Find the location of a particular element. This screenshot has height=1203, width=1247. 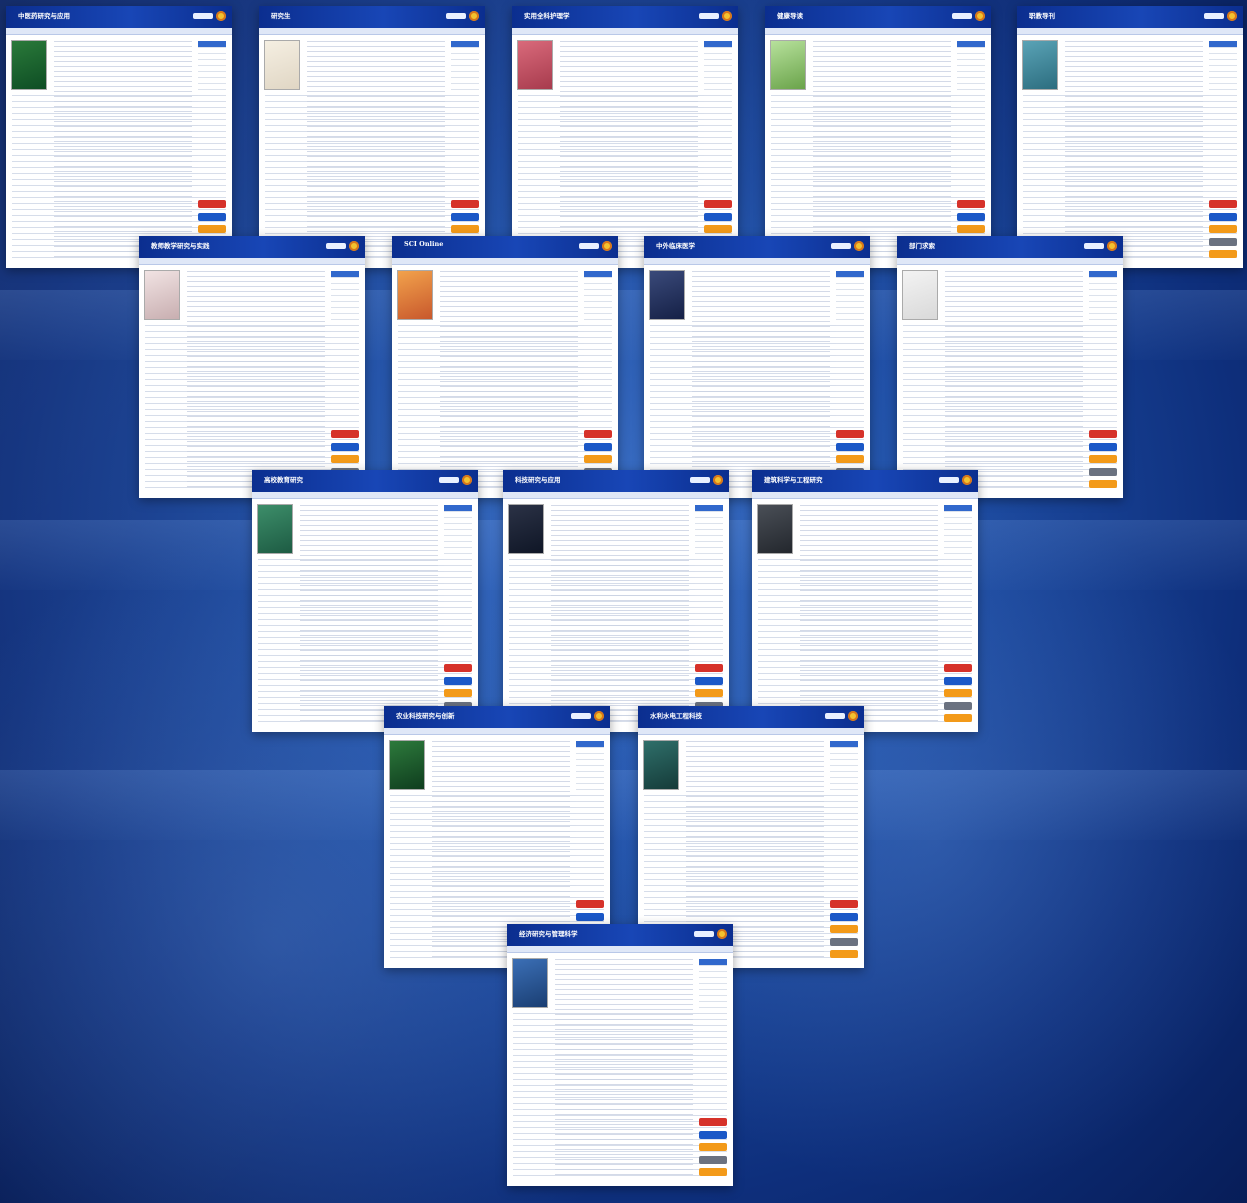

journal-header: 建筑科学与工程研究 is located at coordinates (865, 481).